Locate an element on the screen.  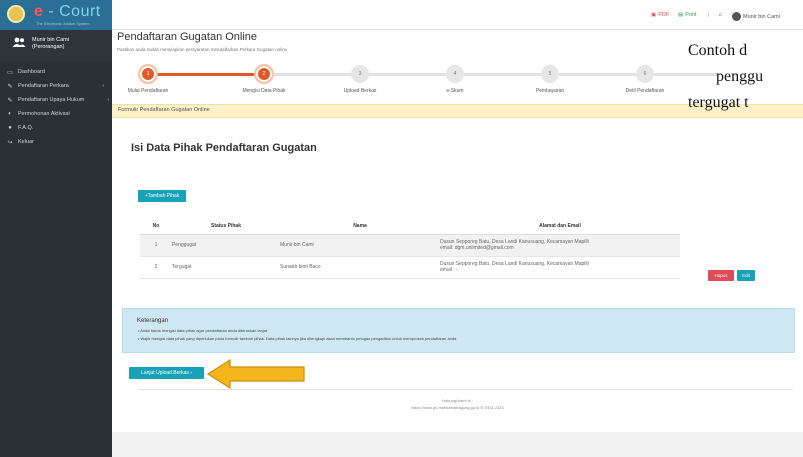
step-label: Upload Berkas is located at coordinates (360, 91).